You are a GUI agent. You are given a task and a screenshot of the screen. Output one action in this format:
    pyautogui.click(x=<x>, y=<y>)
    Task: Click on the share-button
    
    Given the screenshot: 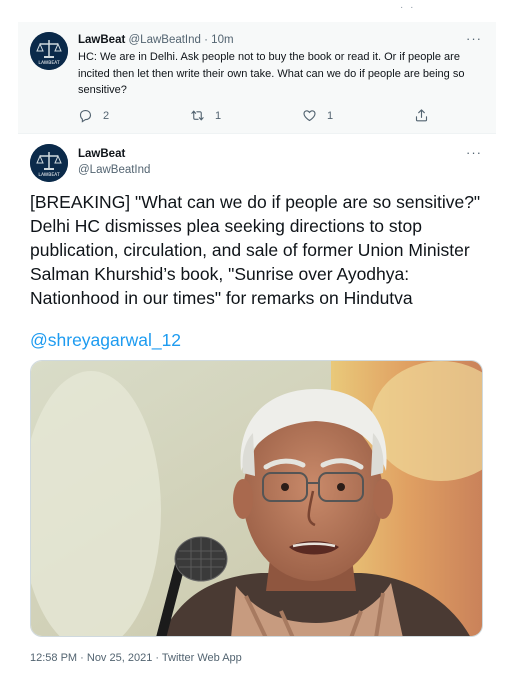 What is the action you would take?
    pyautogui.click(x=426, y=115)
    